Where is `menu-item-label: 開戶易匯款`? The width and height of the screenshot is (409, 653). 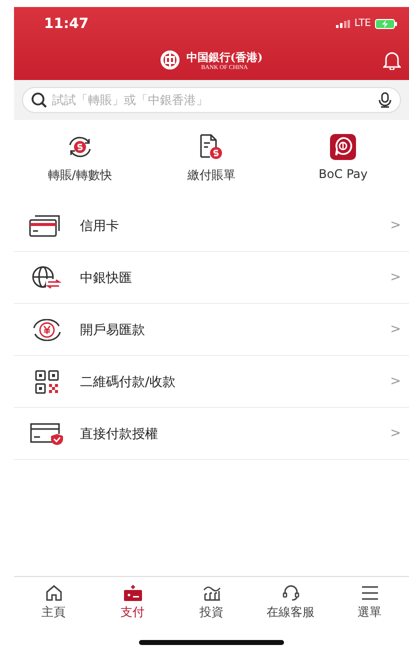 menu-item-label: 開戶易匯款 is located at coordinates (113, 330).